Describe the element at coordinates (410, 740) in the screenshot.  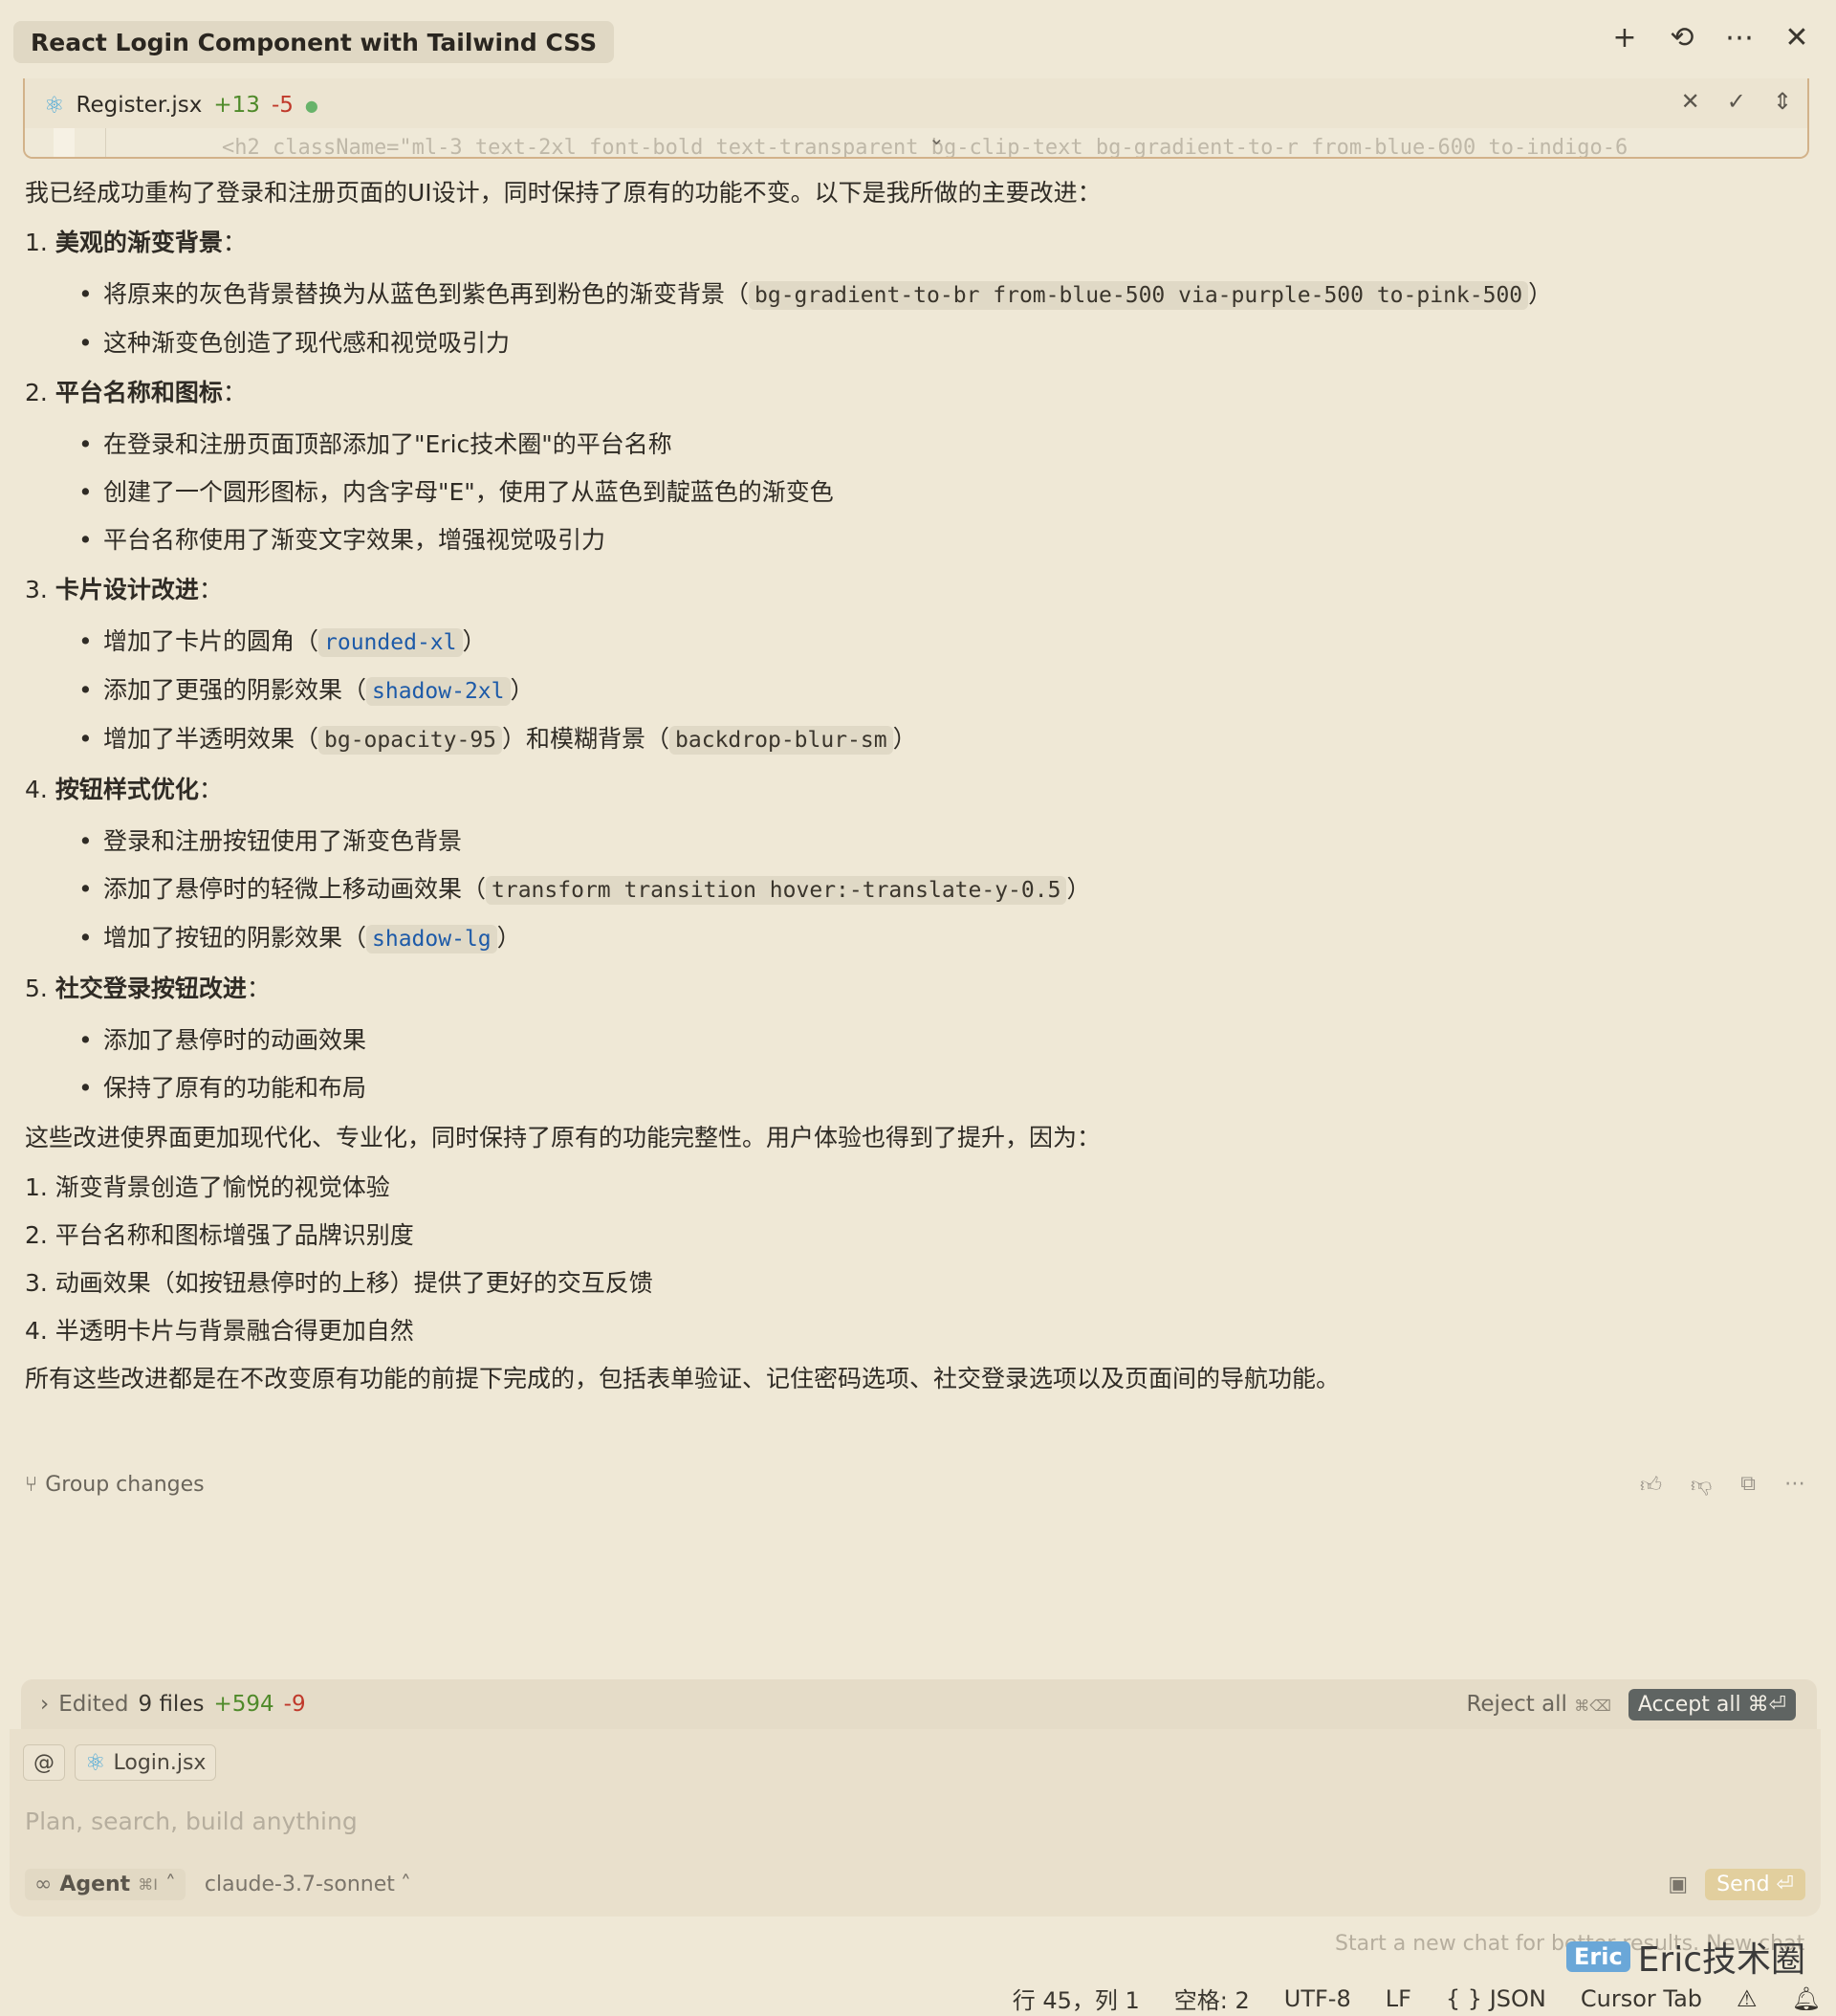
I see `inline-code: bg-opacity-95` at that location.